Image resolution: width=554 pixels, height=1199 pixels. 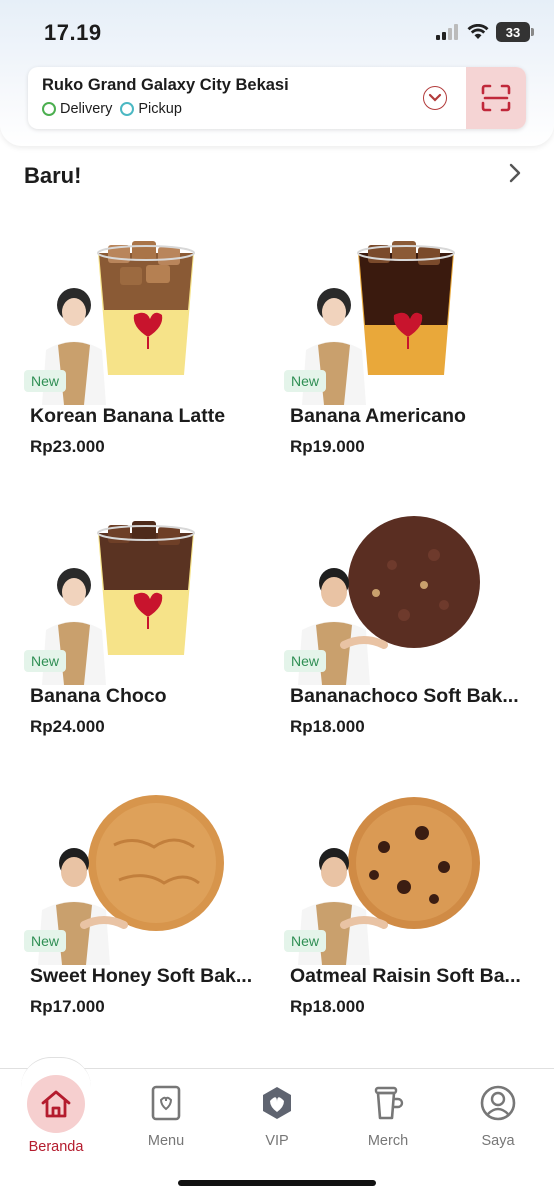 What do you see at coordinates (56, 1104) in the screenshot?
I see `home-icon` at bounding box center [56, 1104].